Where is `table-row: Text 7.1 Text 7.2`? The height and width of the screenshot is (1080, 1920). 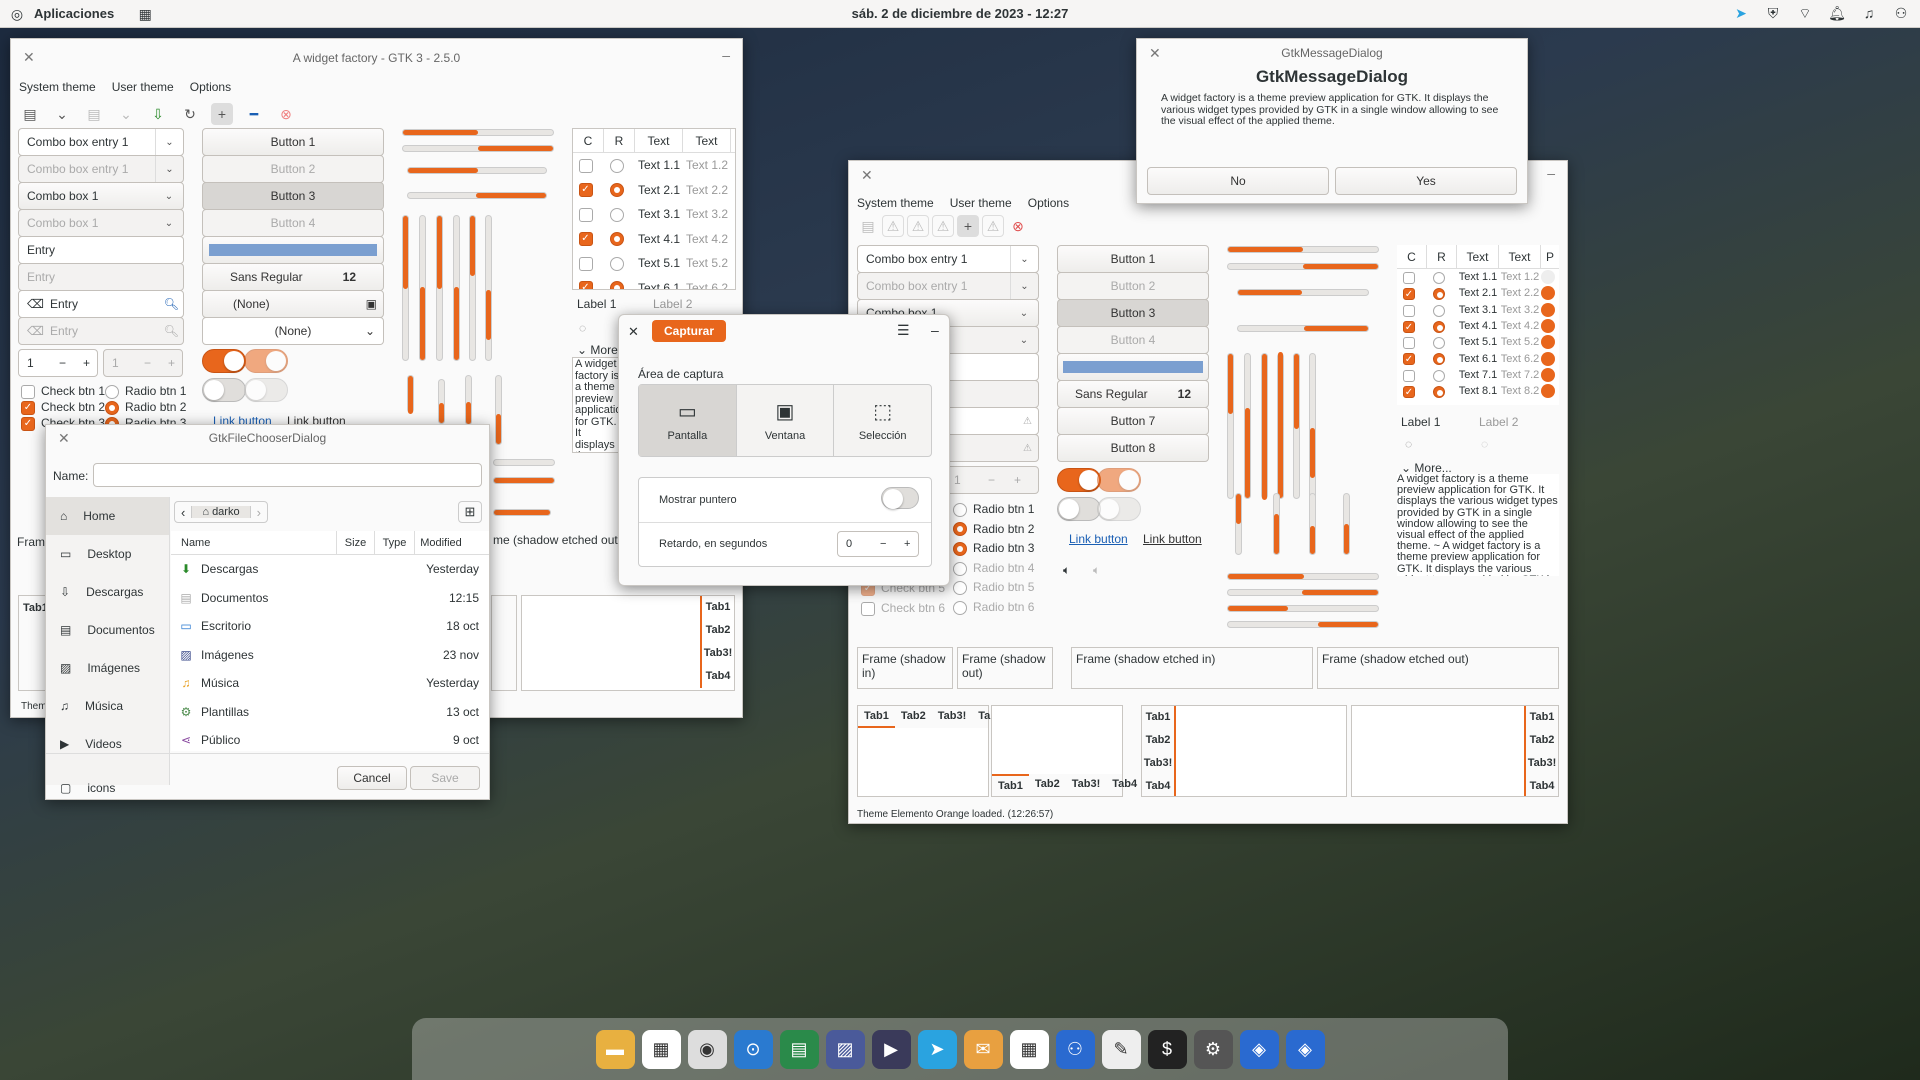
table-row: Text 7.1 Text 7.2 is located at coordinates (1478, 375).